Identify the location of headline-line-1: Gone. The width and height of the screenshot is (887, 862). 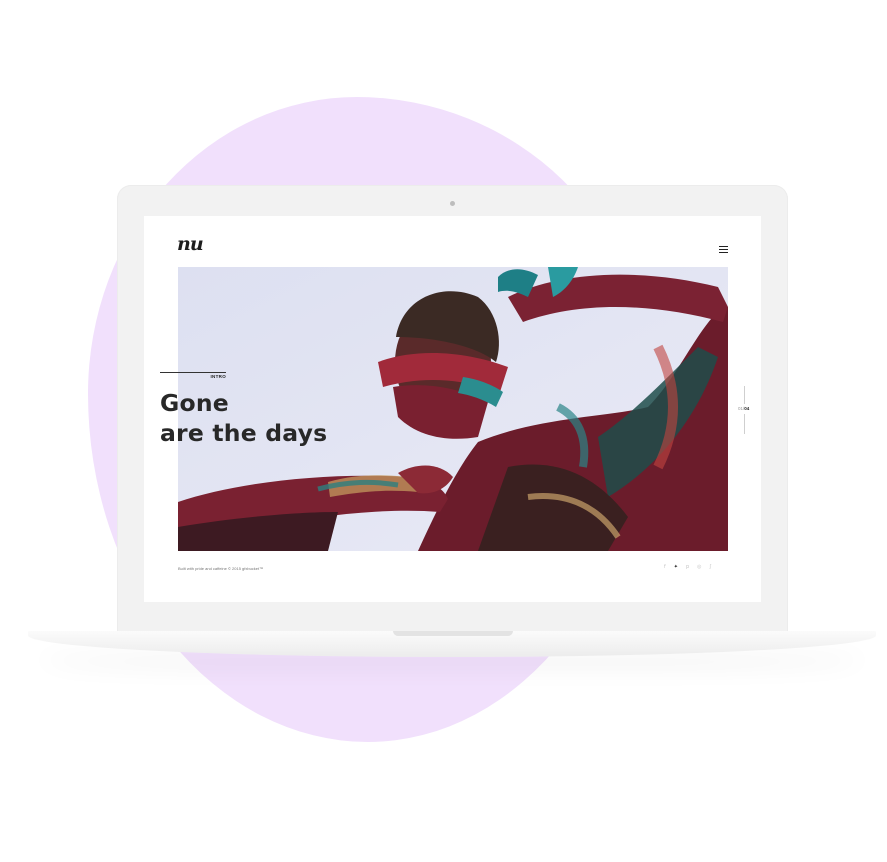
(194, 403).